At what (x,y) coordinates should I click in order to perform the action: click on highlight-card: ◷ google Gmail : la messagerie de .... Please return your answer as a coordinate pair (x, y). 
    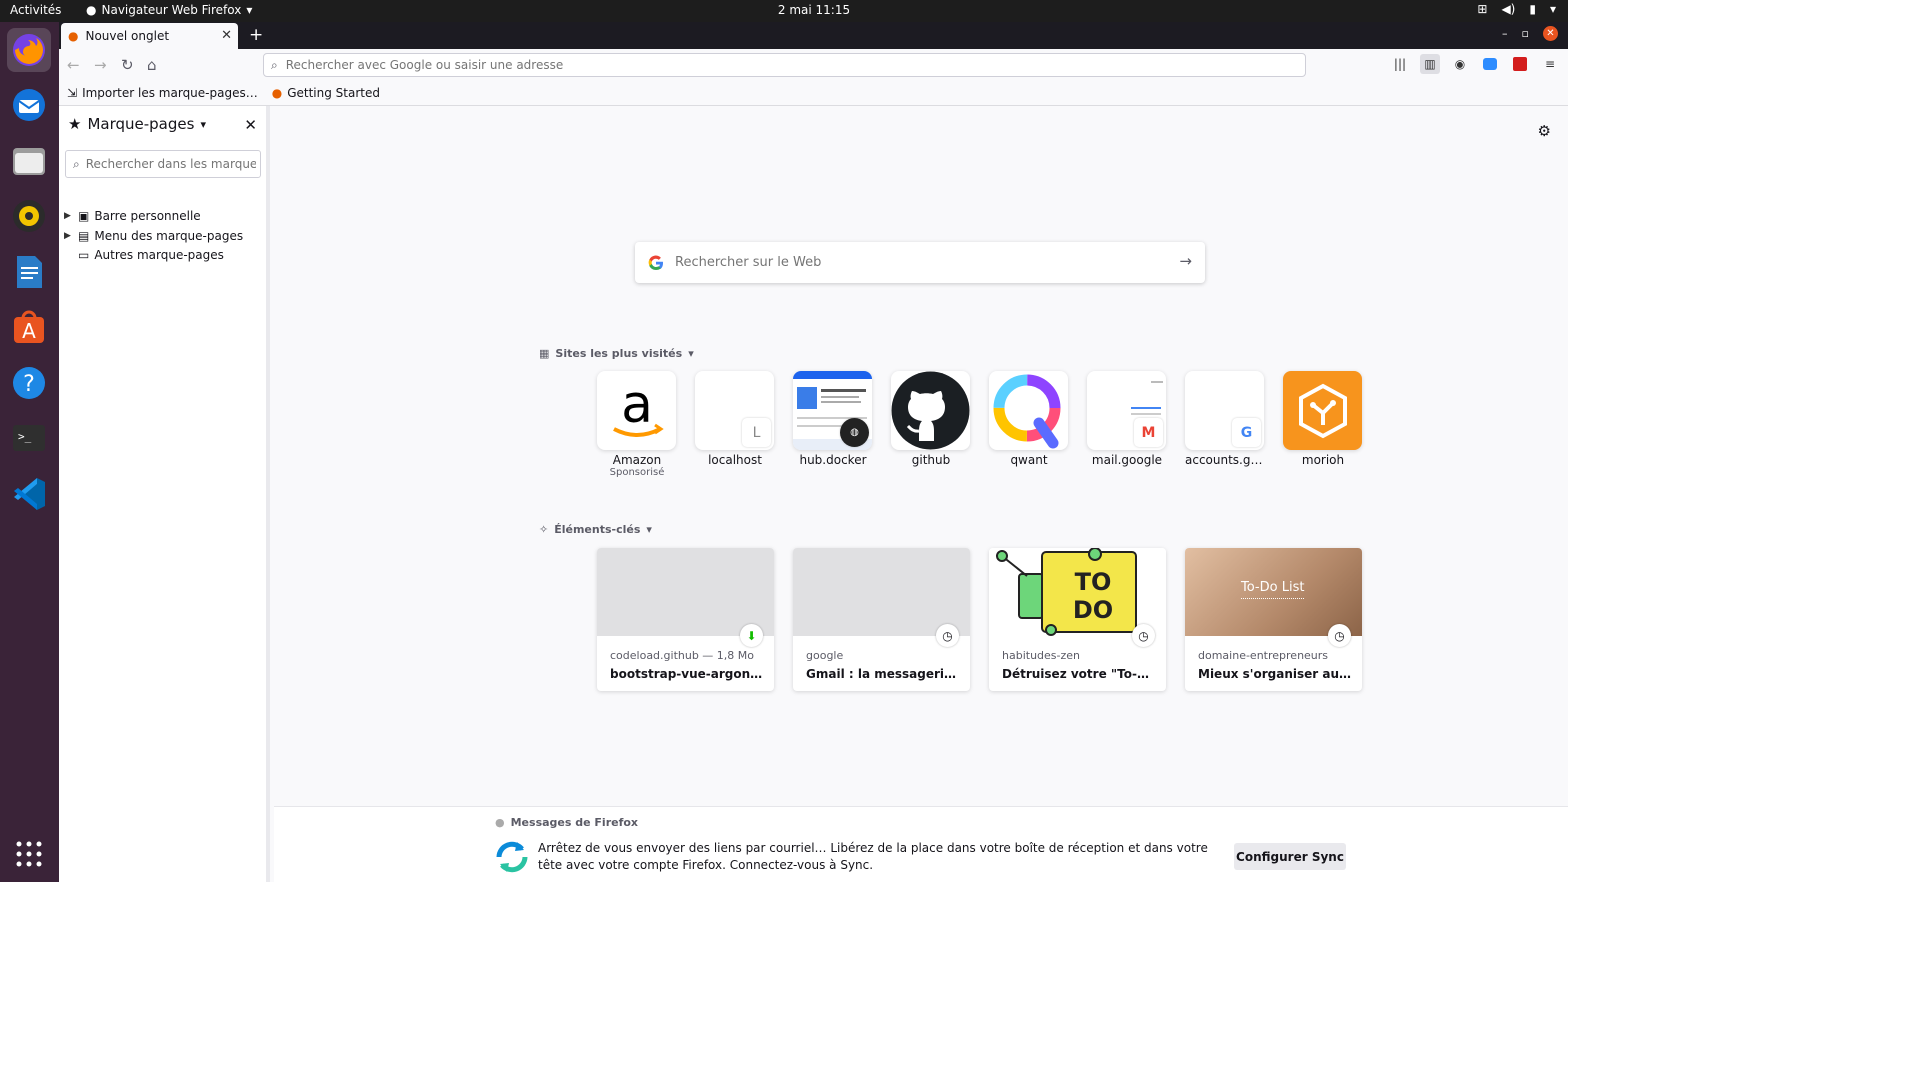
    Looking at the image, I should click on (881, 619).